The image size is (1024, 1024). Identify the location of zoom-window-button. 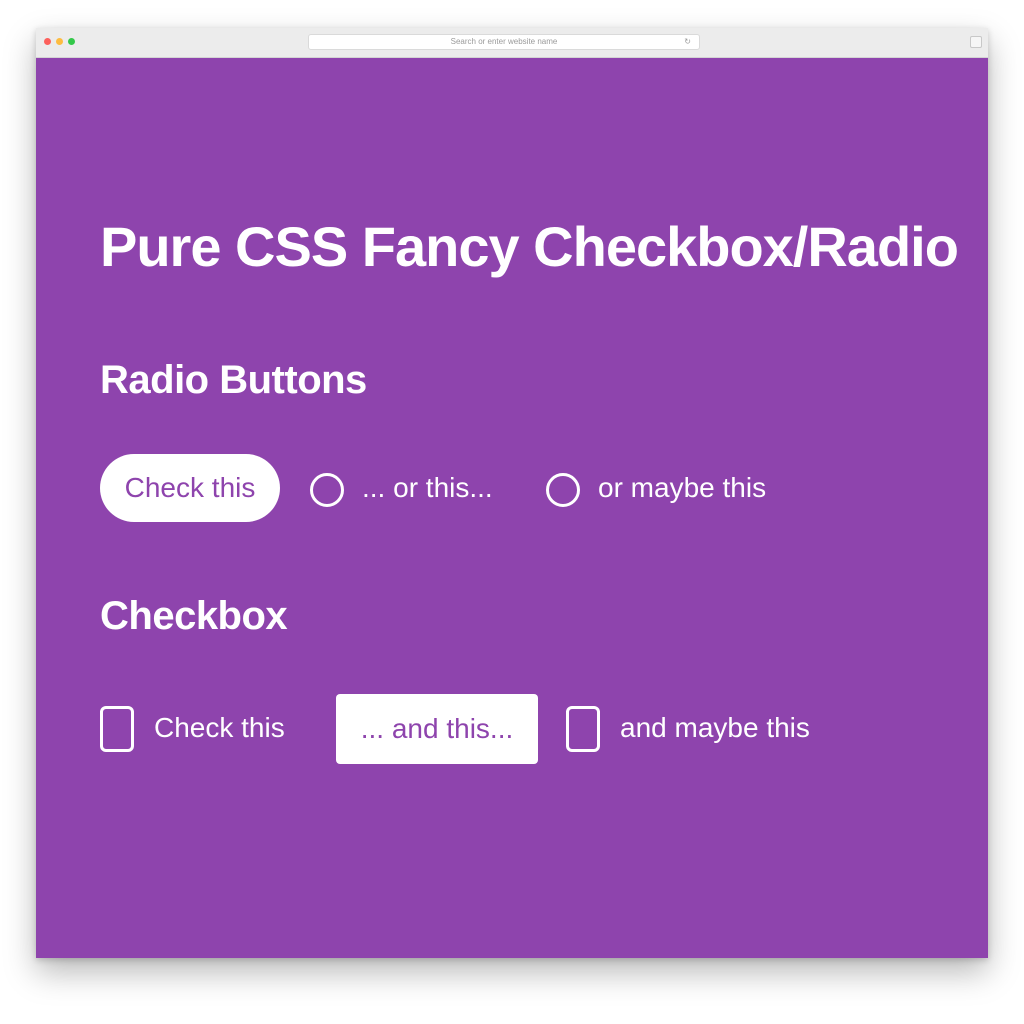
(71, 41).